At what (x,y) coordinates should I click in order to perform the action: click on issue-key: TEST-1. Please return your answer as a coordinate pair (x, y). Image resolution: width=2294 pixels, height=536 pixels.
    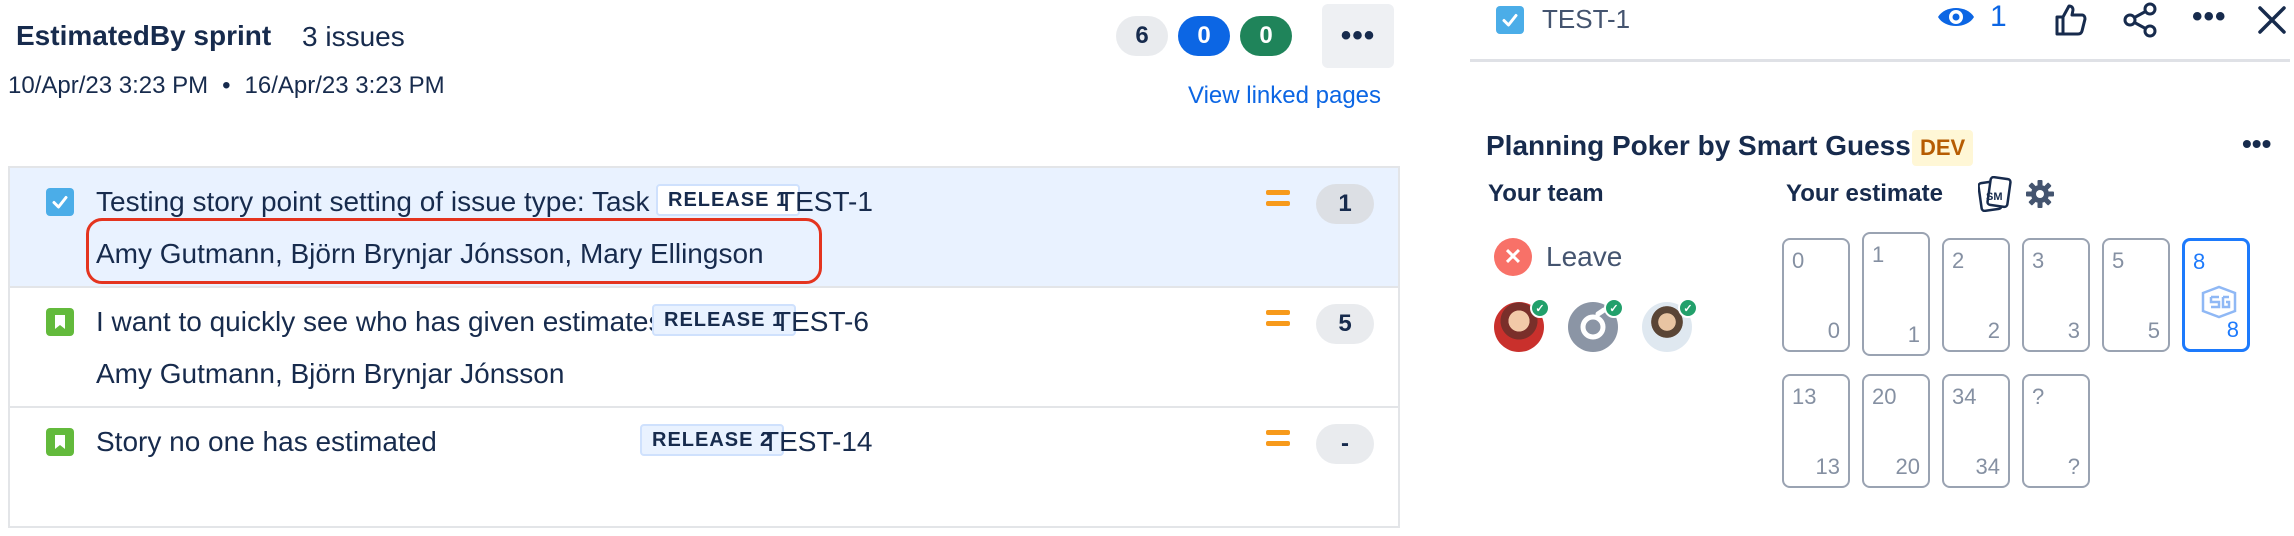
    Looking at the image, I should click on (825, 202).